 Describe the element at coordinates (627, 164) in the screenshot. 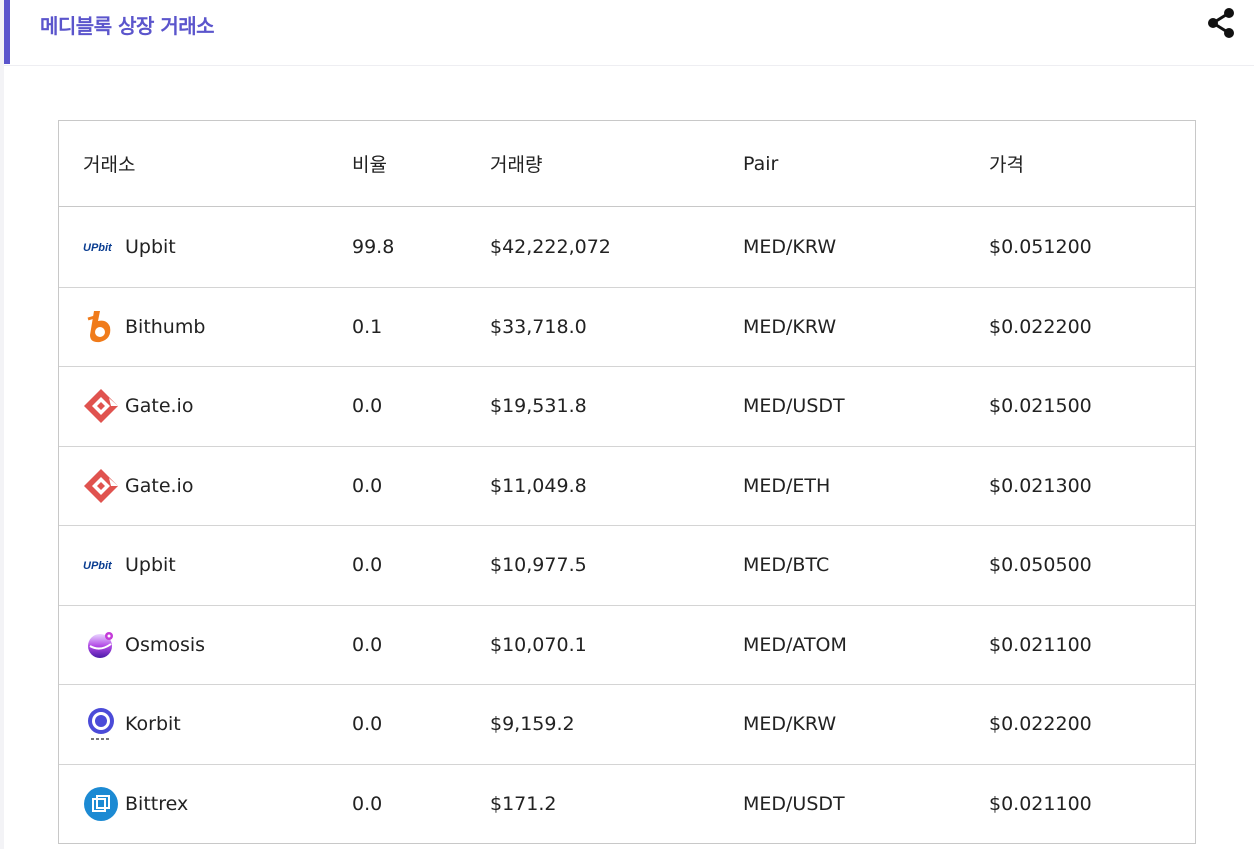

I see `table-header-row: 거래소 비율 거래량 Pair 가격` at that location.